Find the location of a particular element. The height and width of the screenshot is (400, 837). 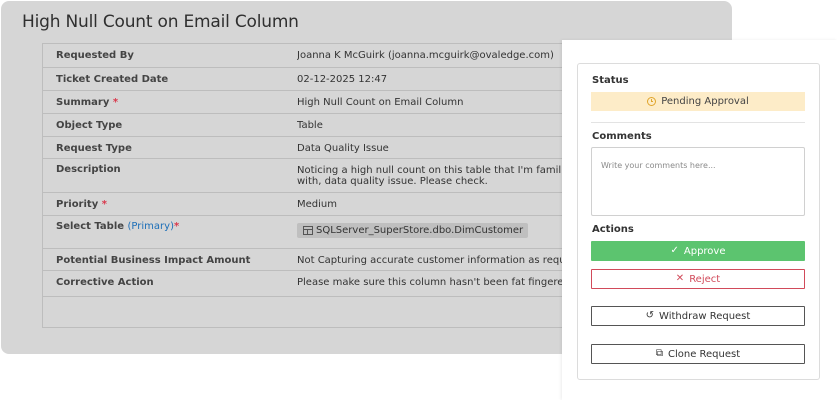

status-badge: Pending Approval is located at coordinates (698, 101).